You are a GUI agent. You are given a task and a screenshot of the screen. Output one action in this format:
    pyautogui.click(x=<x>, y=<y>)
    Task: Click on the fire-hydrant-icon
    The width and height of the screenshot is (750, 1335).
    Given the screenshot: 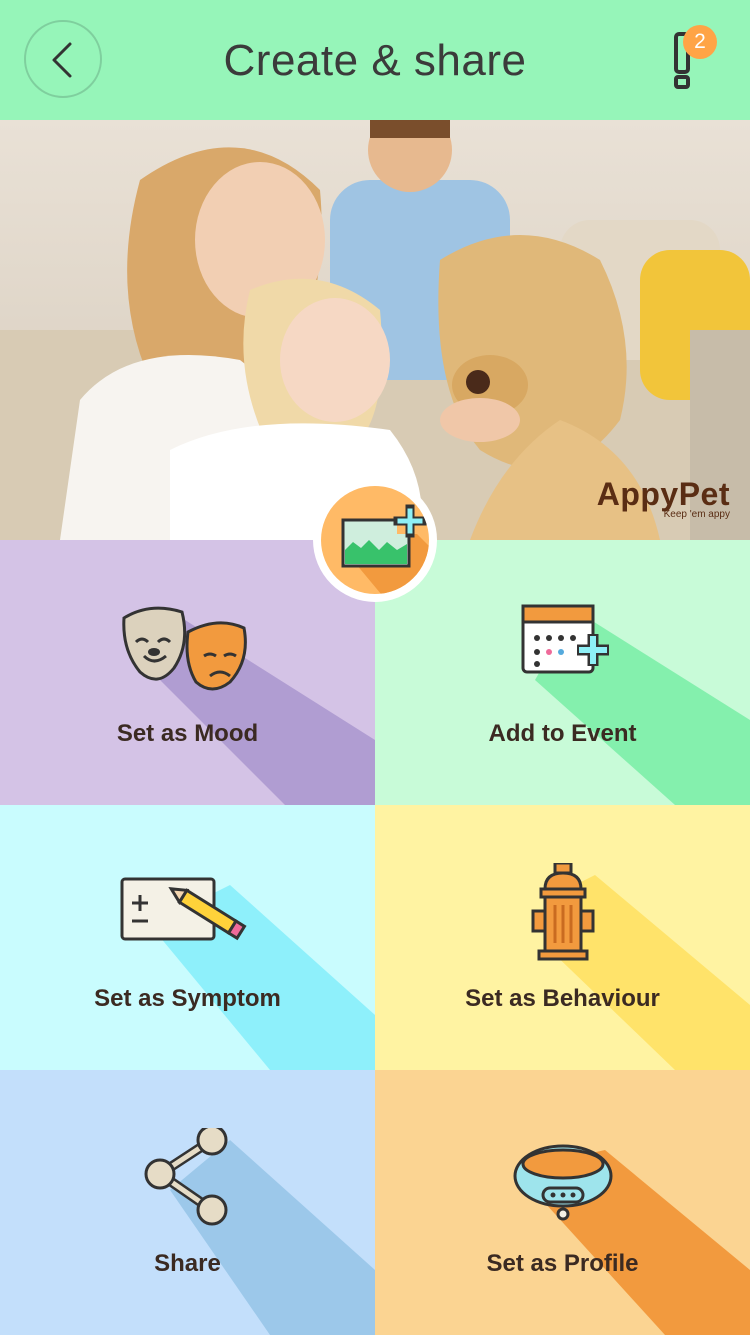 What is the action you would take?
    pyautogui.click(x=562, y=912)
    